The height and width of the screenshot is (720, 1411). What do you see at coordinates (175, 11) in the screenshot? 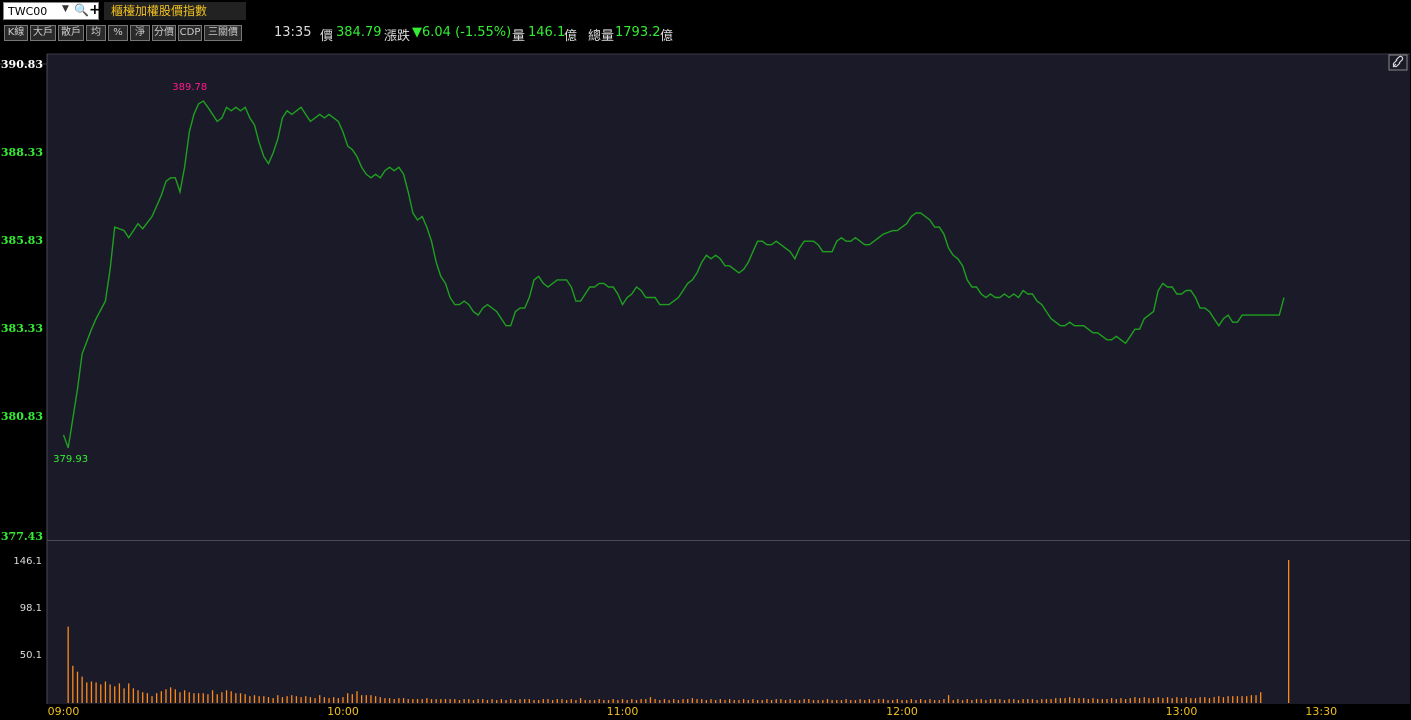
I see `index-name: 櫃檯加權股價指數` at bounding box center [175, 11].